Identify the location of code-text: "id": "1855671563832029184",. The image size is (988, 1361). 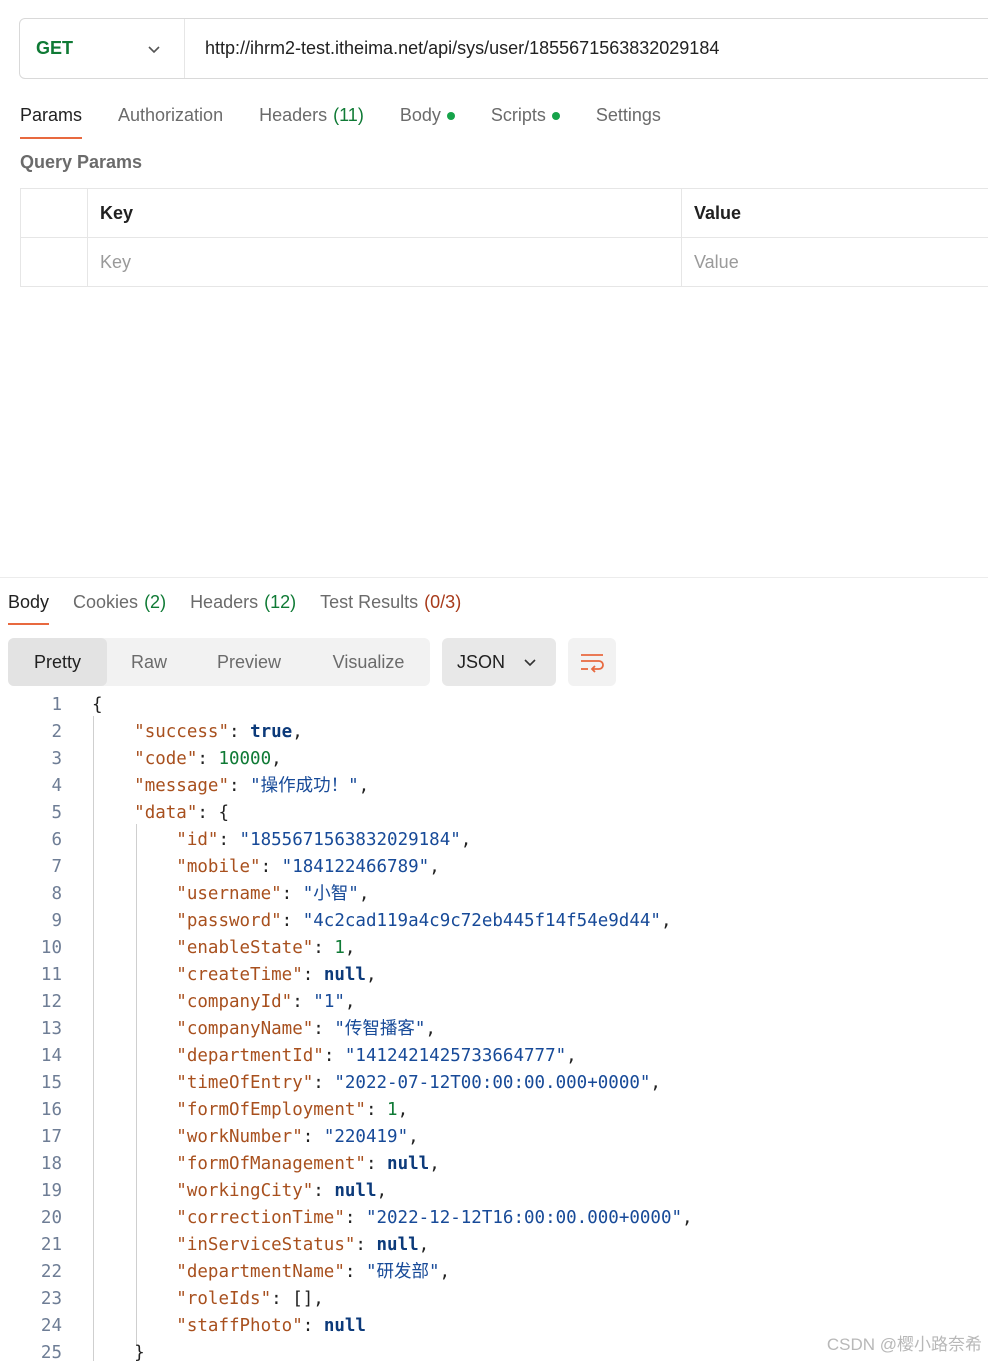
(324, 840).